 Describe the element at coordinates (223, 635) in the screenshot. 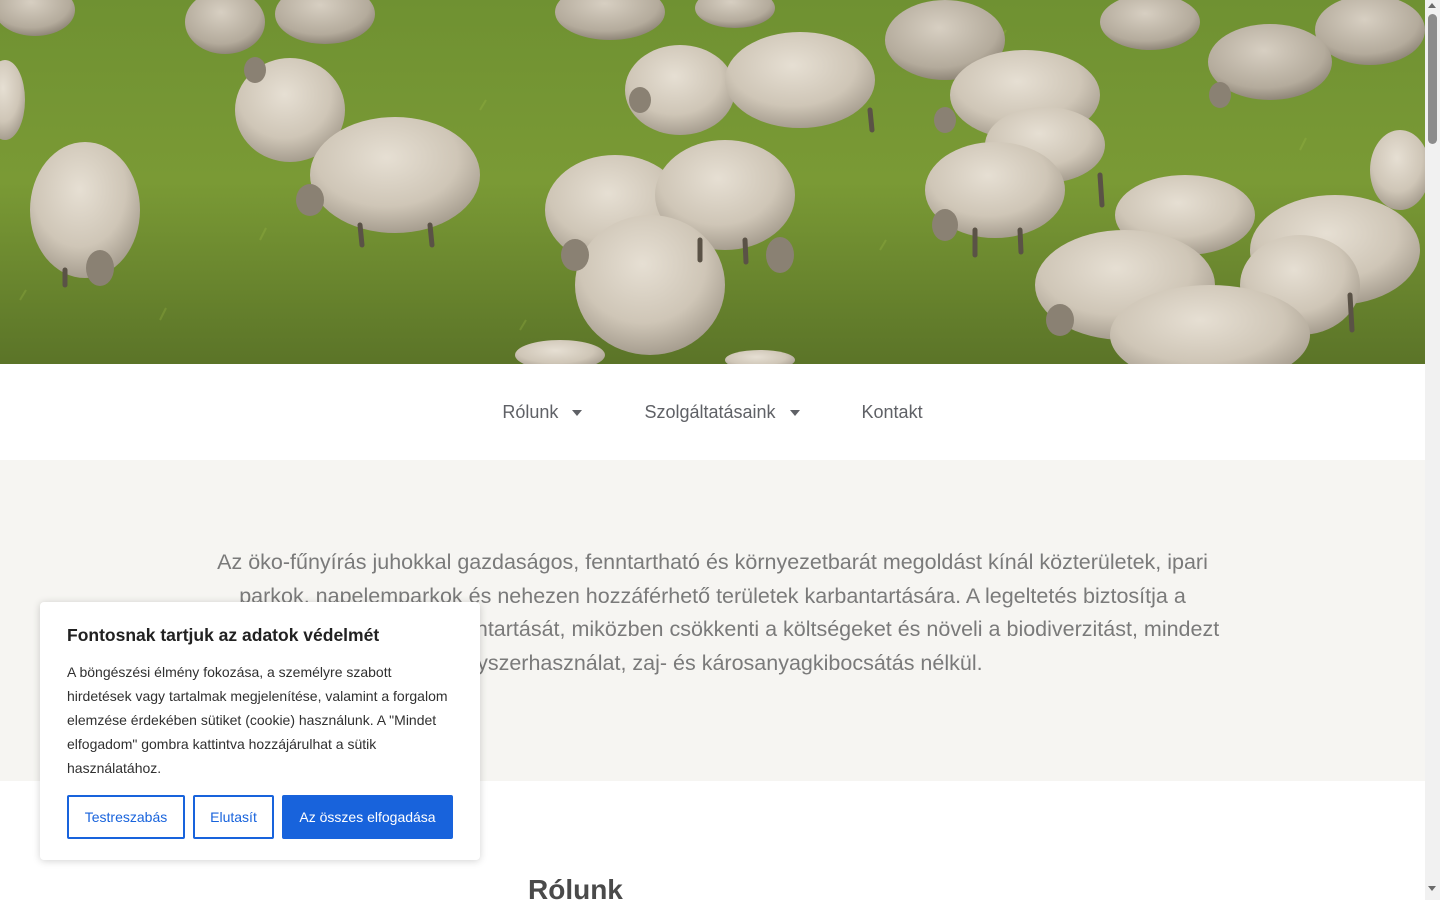

I see `cookie-title: Fontosnak tartjuk az adatok védelmét` at that location.